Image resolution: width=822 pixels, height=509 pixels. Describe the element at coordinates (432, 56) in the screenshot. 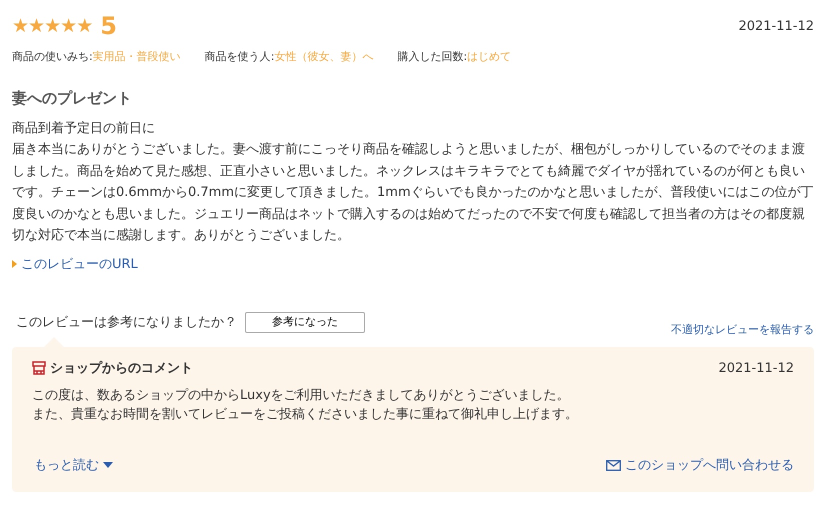

I see `meta-label: 購入した回数:` at that location.